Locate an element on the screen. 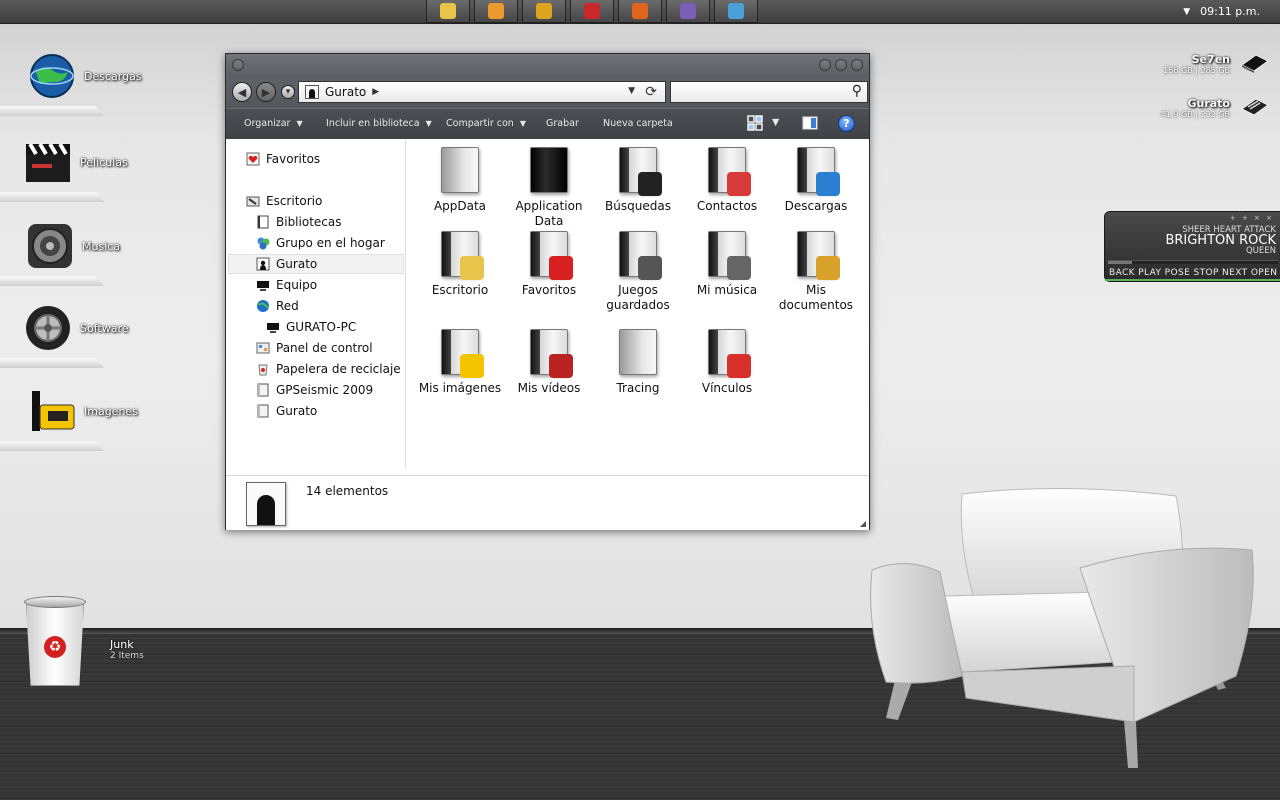 The width and height of the screenshot is (1280, 800). links-folder-icon is located at coordinates (729, 353).